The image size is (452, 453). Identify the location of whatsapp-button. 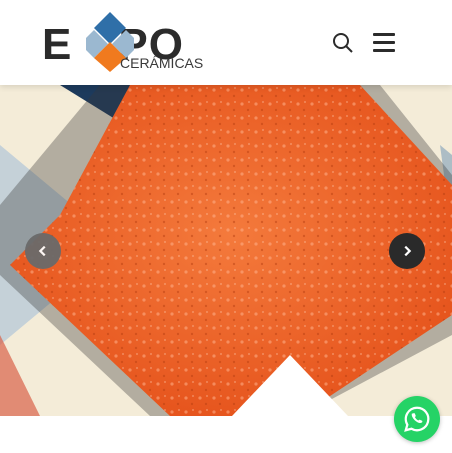
(417, 419).